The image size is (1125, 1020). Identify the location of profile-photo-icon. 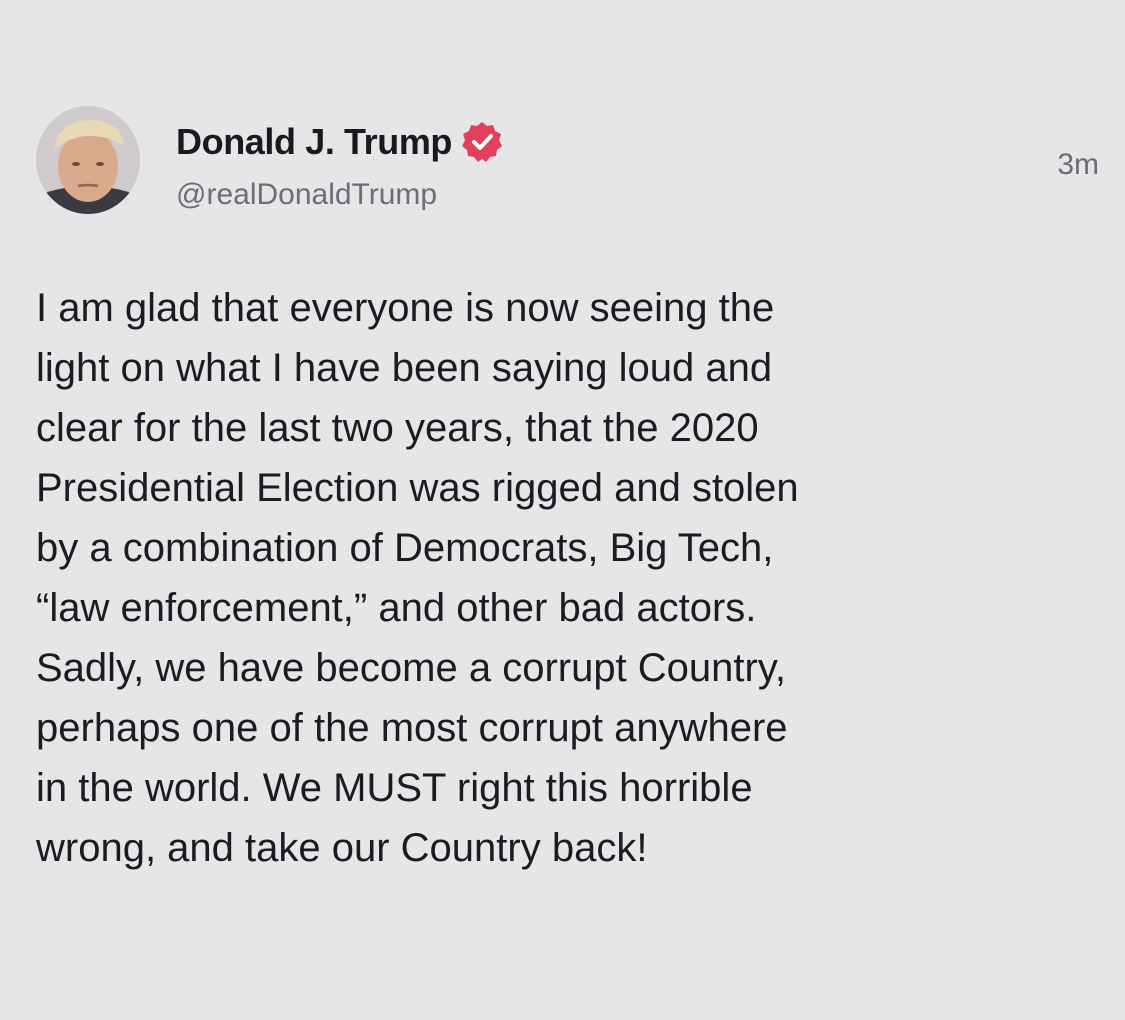
(88, 160).